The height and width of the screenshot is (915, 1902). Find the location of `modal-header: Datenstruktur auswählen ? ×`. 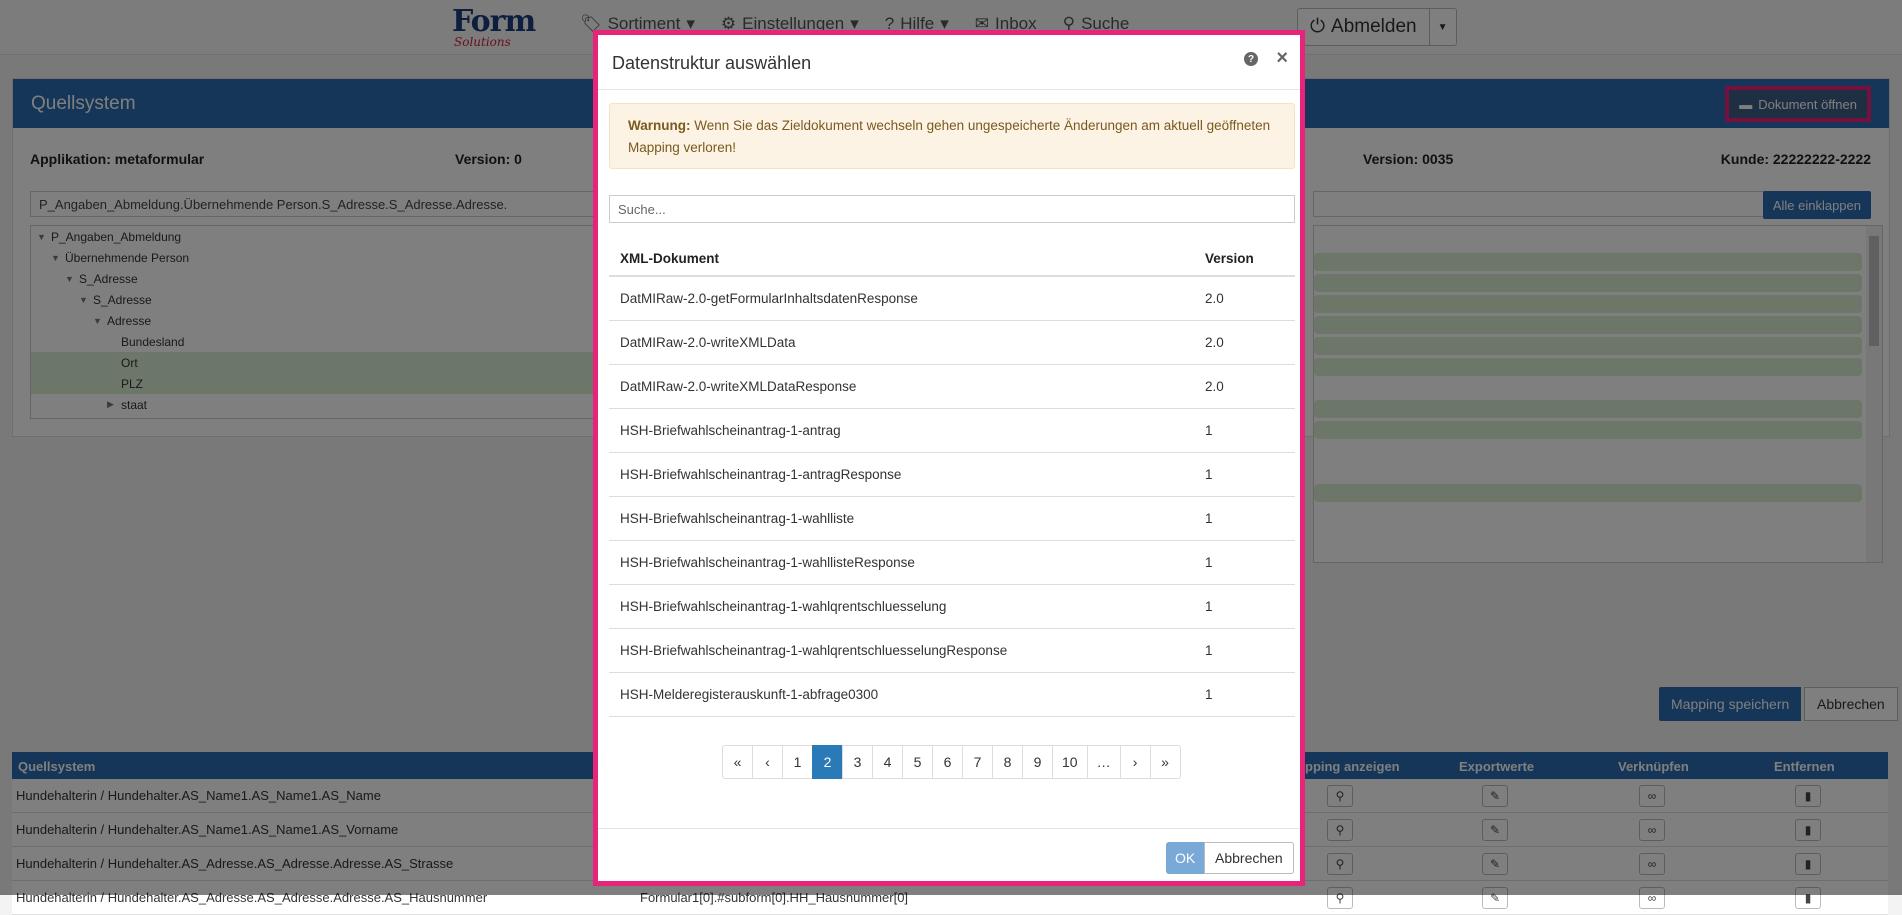

modal-header: Datenstruktur auswählen ? × is located at coordinates (949, 62).